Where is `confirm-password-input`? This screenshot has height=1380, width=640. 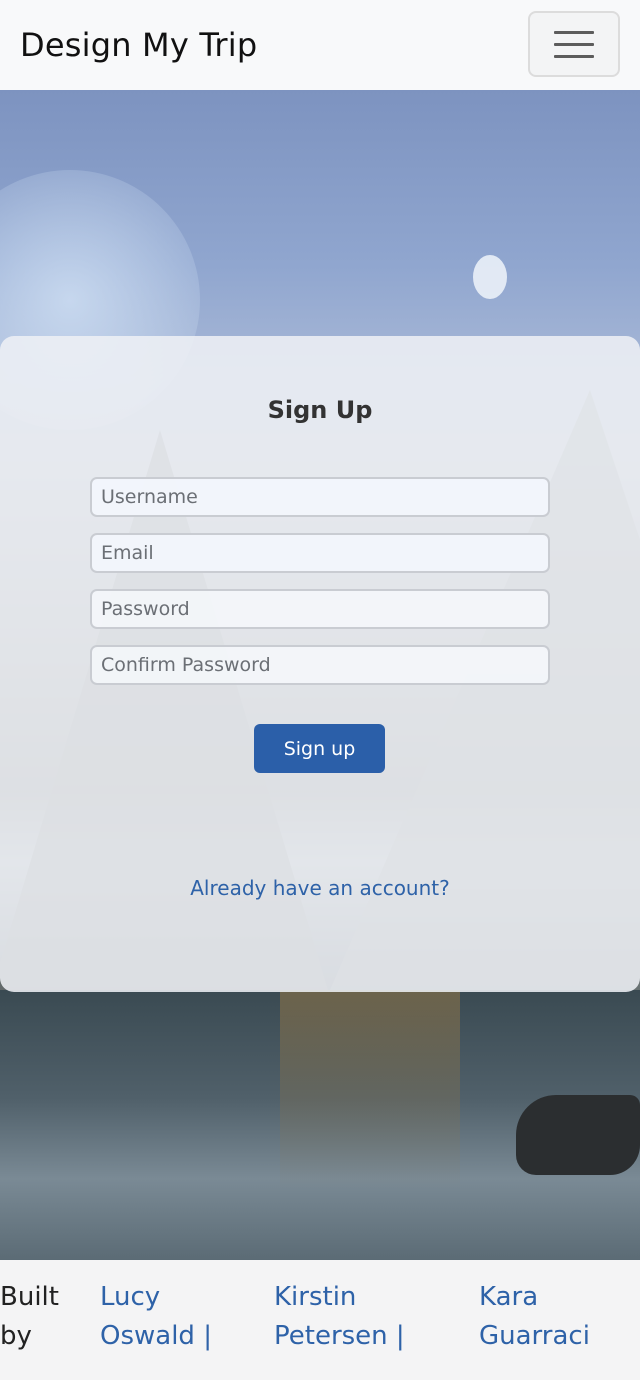
confirm-password-input is located at coordinates (320, 665).